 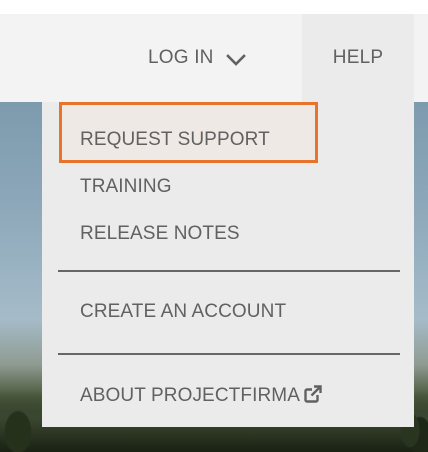 What do you see at coordinates (181, 57) in the screenshot?
I see `login-label: LOG IN` at bounding box center [181, 57].